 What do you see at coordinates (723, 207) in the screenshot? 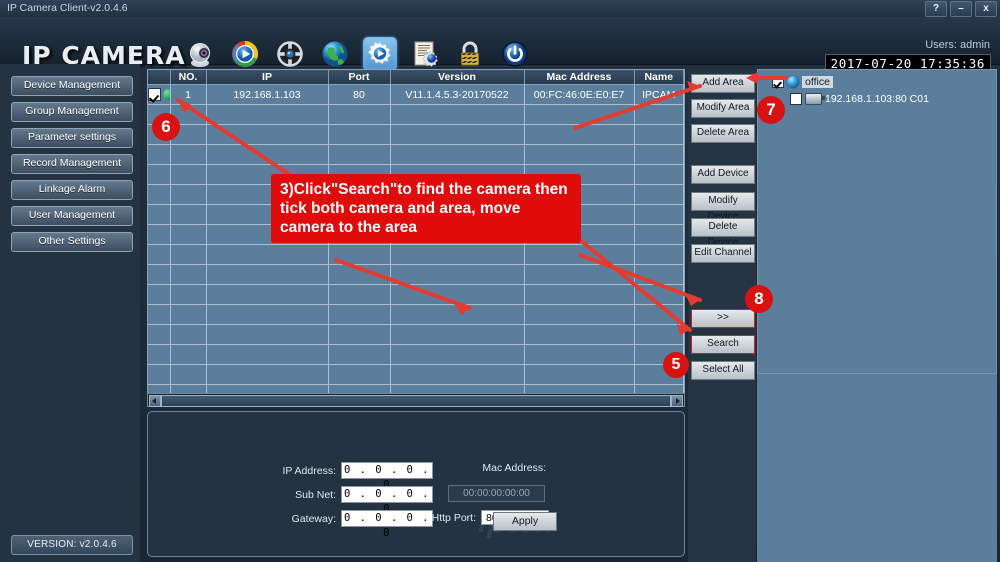
I see `modify-device-button: Modify Device` at bounding box center [723, 207].